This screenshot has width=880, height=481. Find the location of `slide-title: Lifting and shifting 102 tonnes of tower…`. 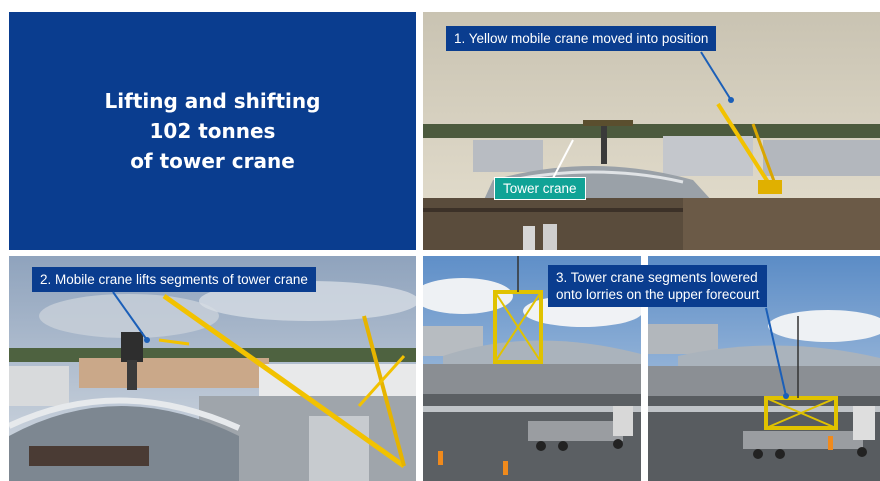

slide-title: Lifting and shifting 102 tonnes of tower… is located at coordinates (213, 131).